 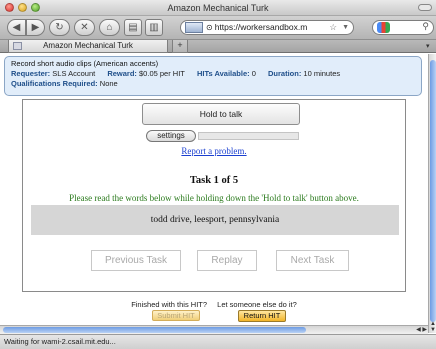 I want to click on reward-label: Reward:, so click(x=122, y=73).